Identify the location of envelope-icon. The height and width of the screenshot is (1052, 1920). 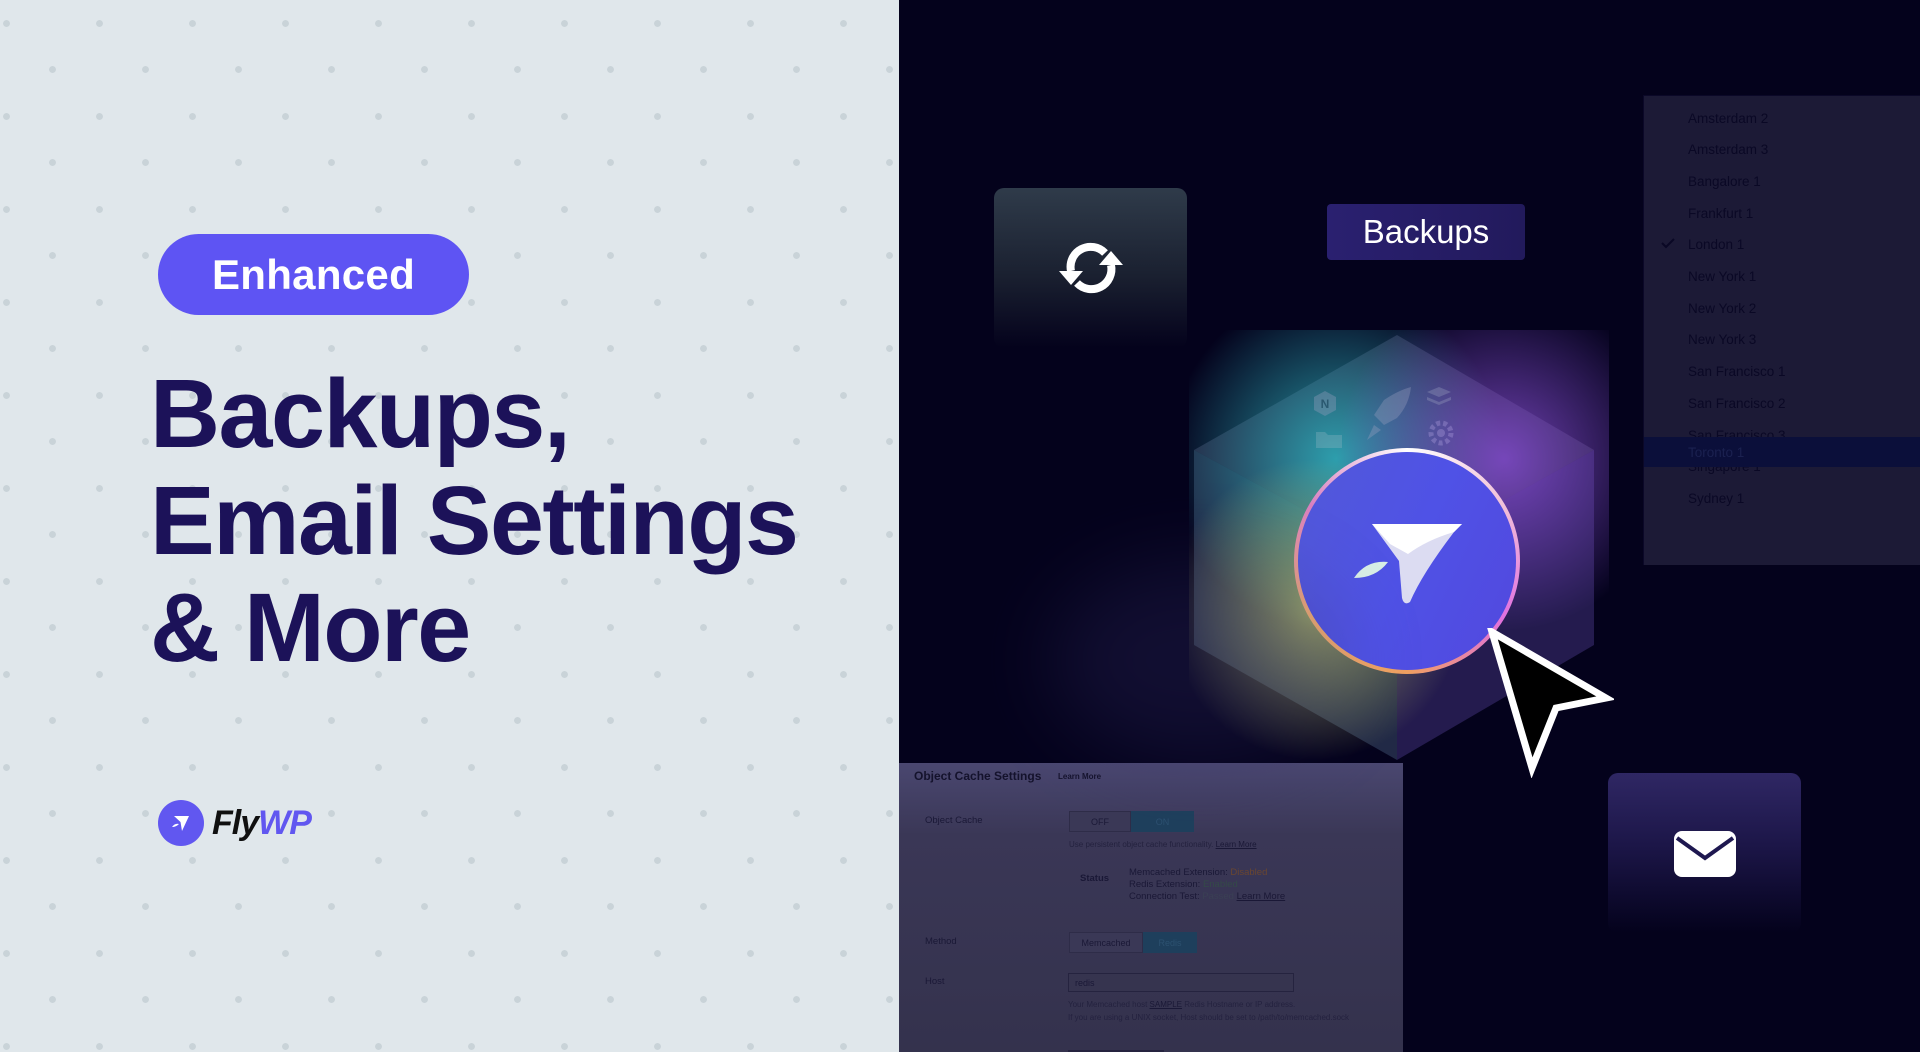
(1704, 854).